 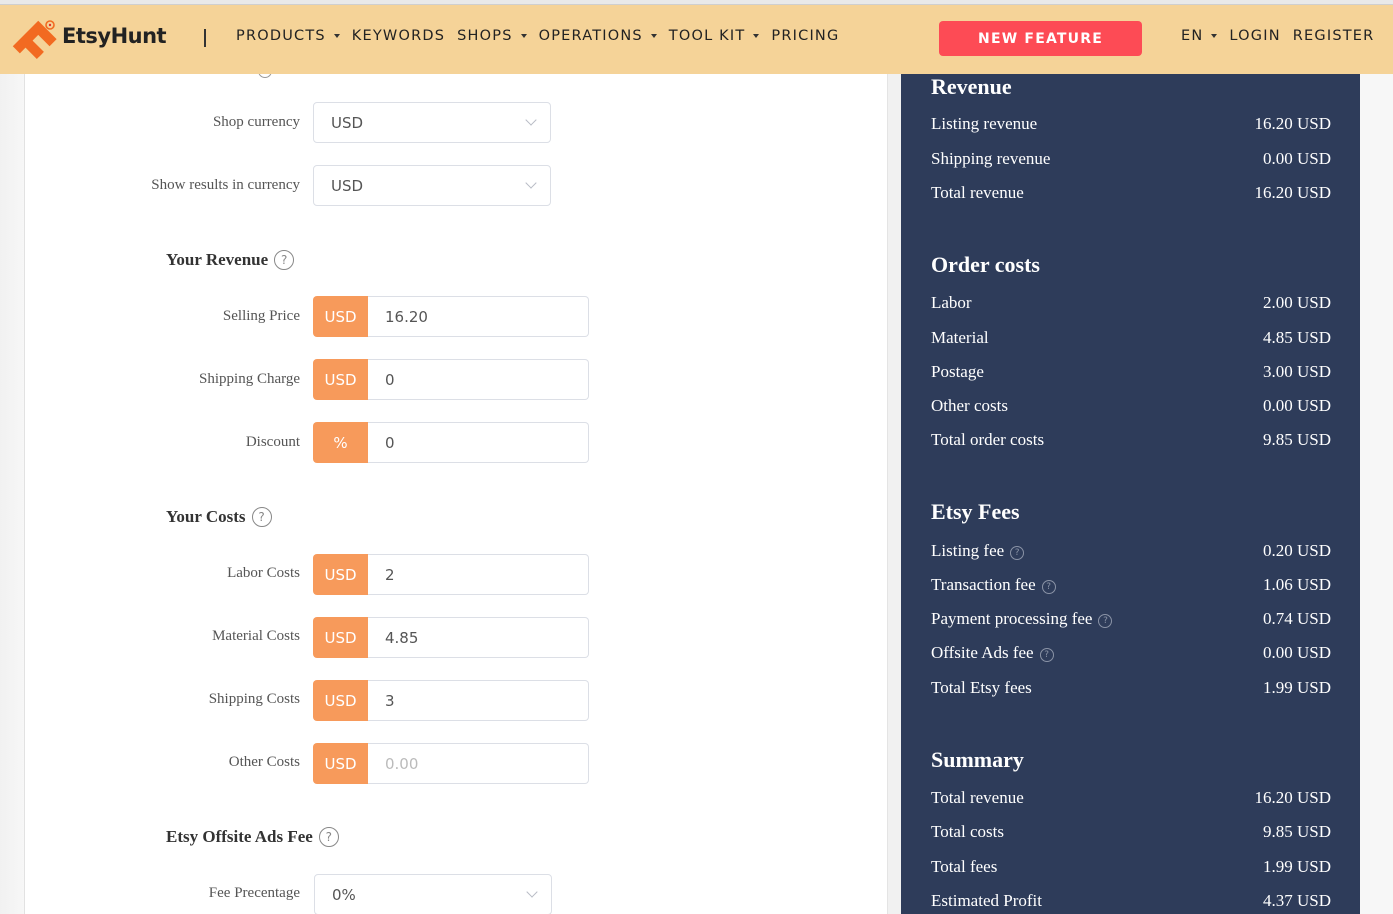 What do you see at coordinates (964, 866) in the screenshot?
I see `result-label: Total fees` at bounding box center [964, 866].